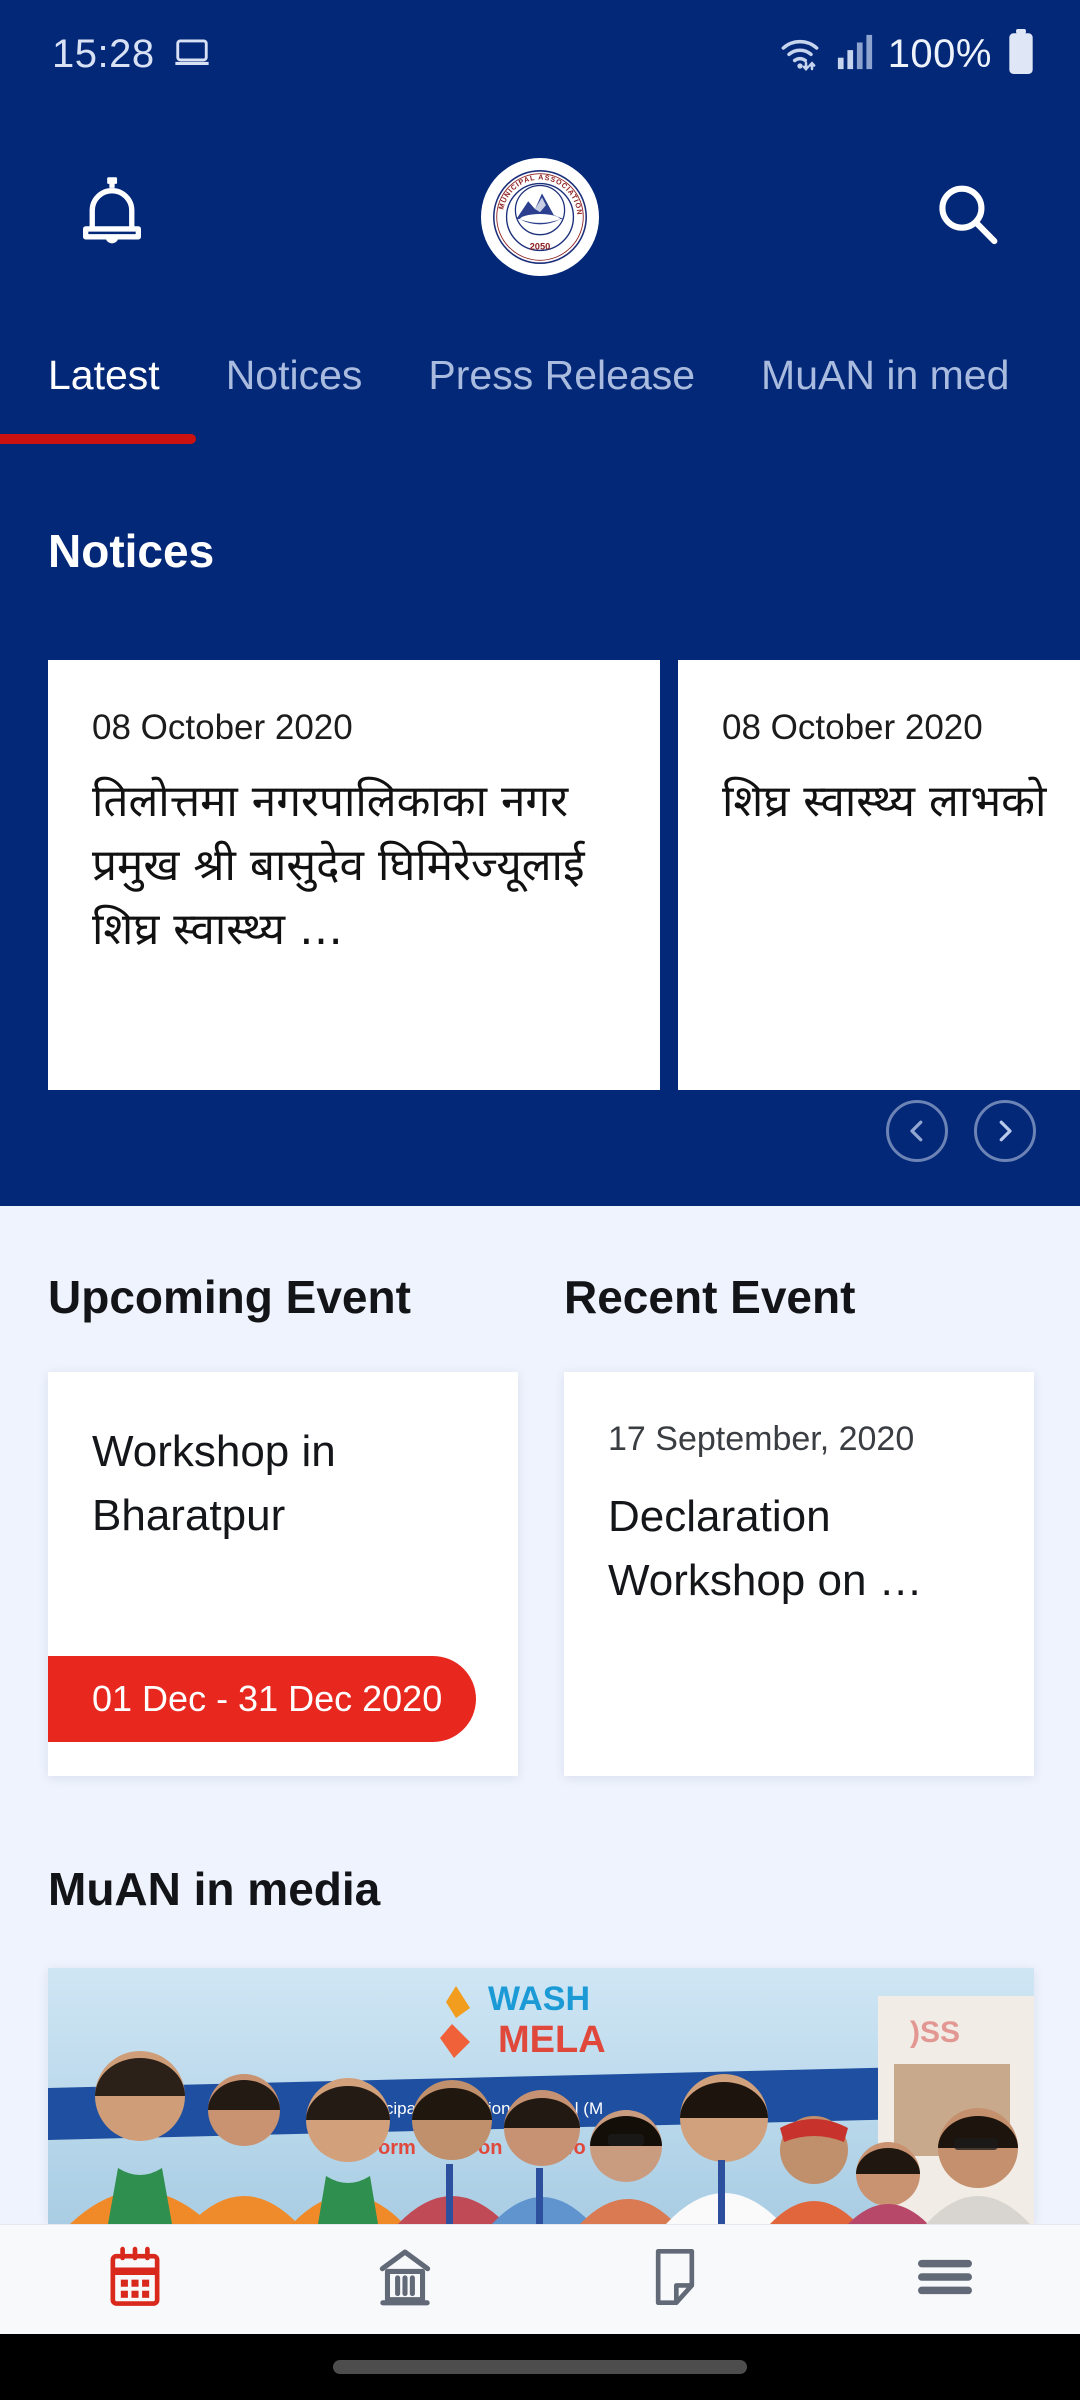 This screenshot has width=1080, height=2400. Describe the element at coordinates (229, 1297) in the screenshot. I see `upcoming-event-heading: Upcoming Event` at that location.